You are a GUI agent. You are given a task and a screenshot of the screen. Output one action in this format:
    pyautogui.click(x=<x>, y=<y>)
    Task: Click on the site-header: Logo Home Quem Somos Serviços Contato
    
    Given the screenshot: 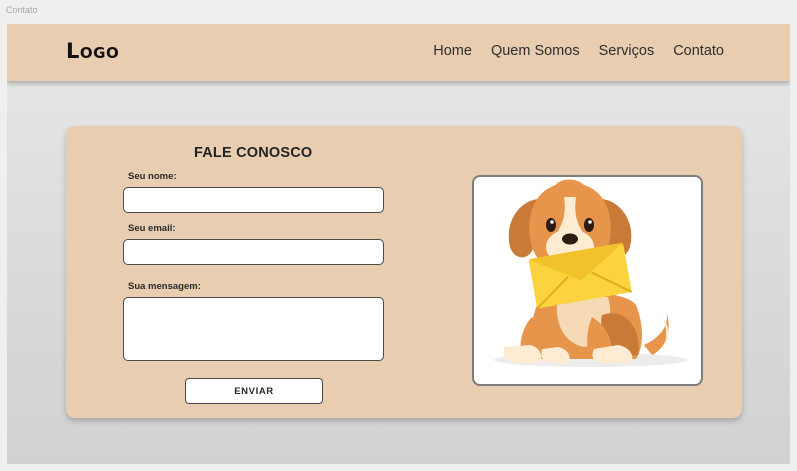 What is the action you would take?
    pyautogui.click(x=398, y=52)
    